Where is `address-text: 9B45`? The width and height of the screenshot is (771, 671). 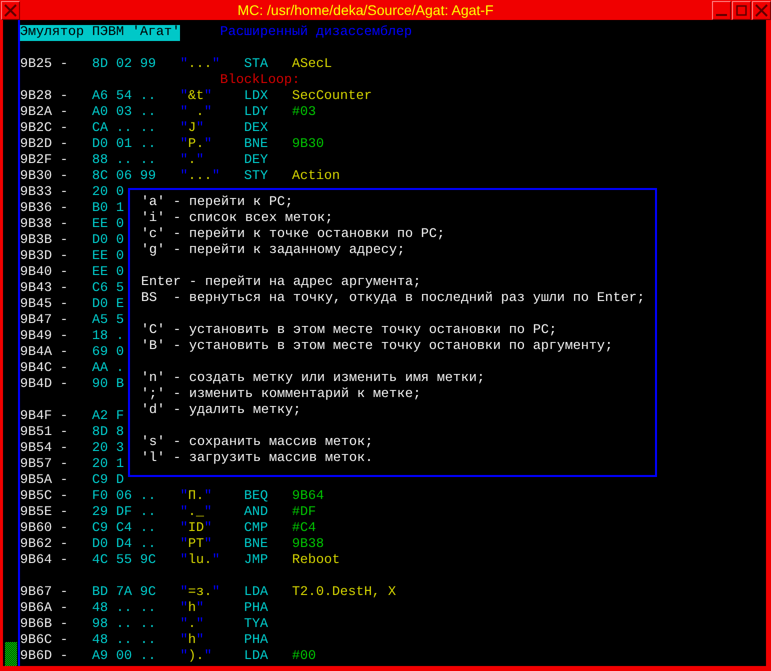 address-text: 9B45 is located at coordinates (36, 305).